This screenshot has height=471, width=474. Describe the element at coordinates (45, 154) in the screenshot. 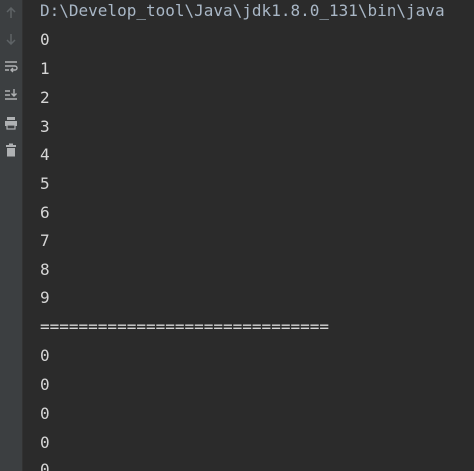

I see `output-line: 4` at that location.